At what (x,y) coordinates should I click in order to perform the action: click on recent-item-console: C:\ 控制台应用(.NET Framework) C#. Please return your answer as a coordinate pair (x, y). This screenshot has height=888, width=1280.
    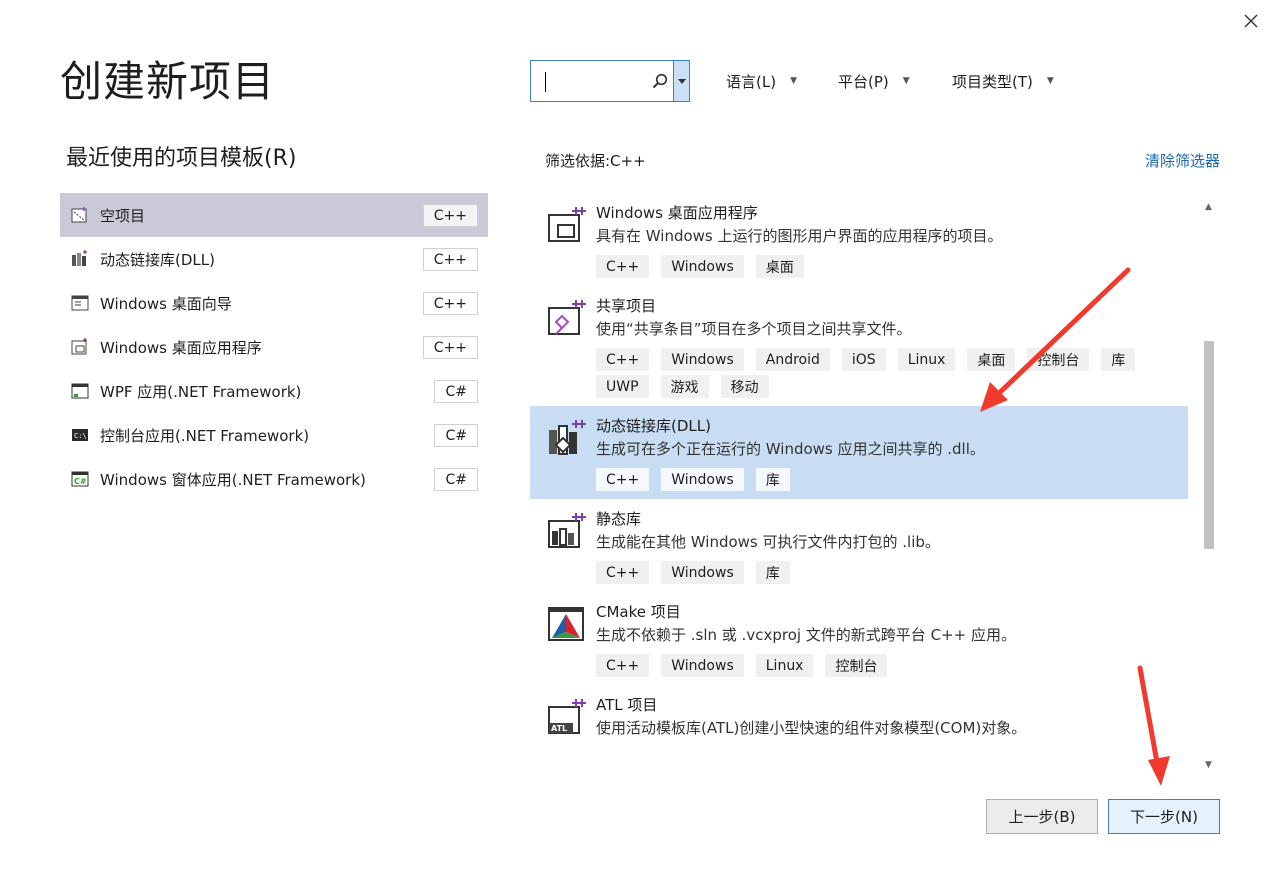
    Looking at the image, I should click on (274, 435).